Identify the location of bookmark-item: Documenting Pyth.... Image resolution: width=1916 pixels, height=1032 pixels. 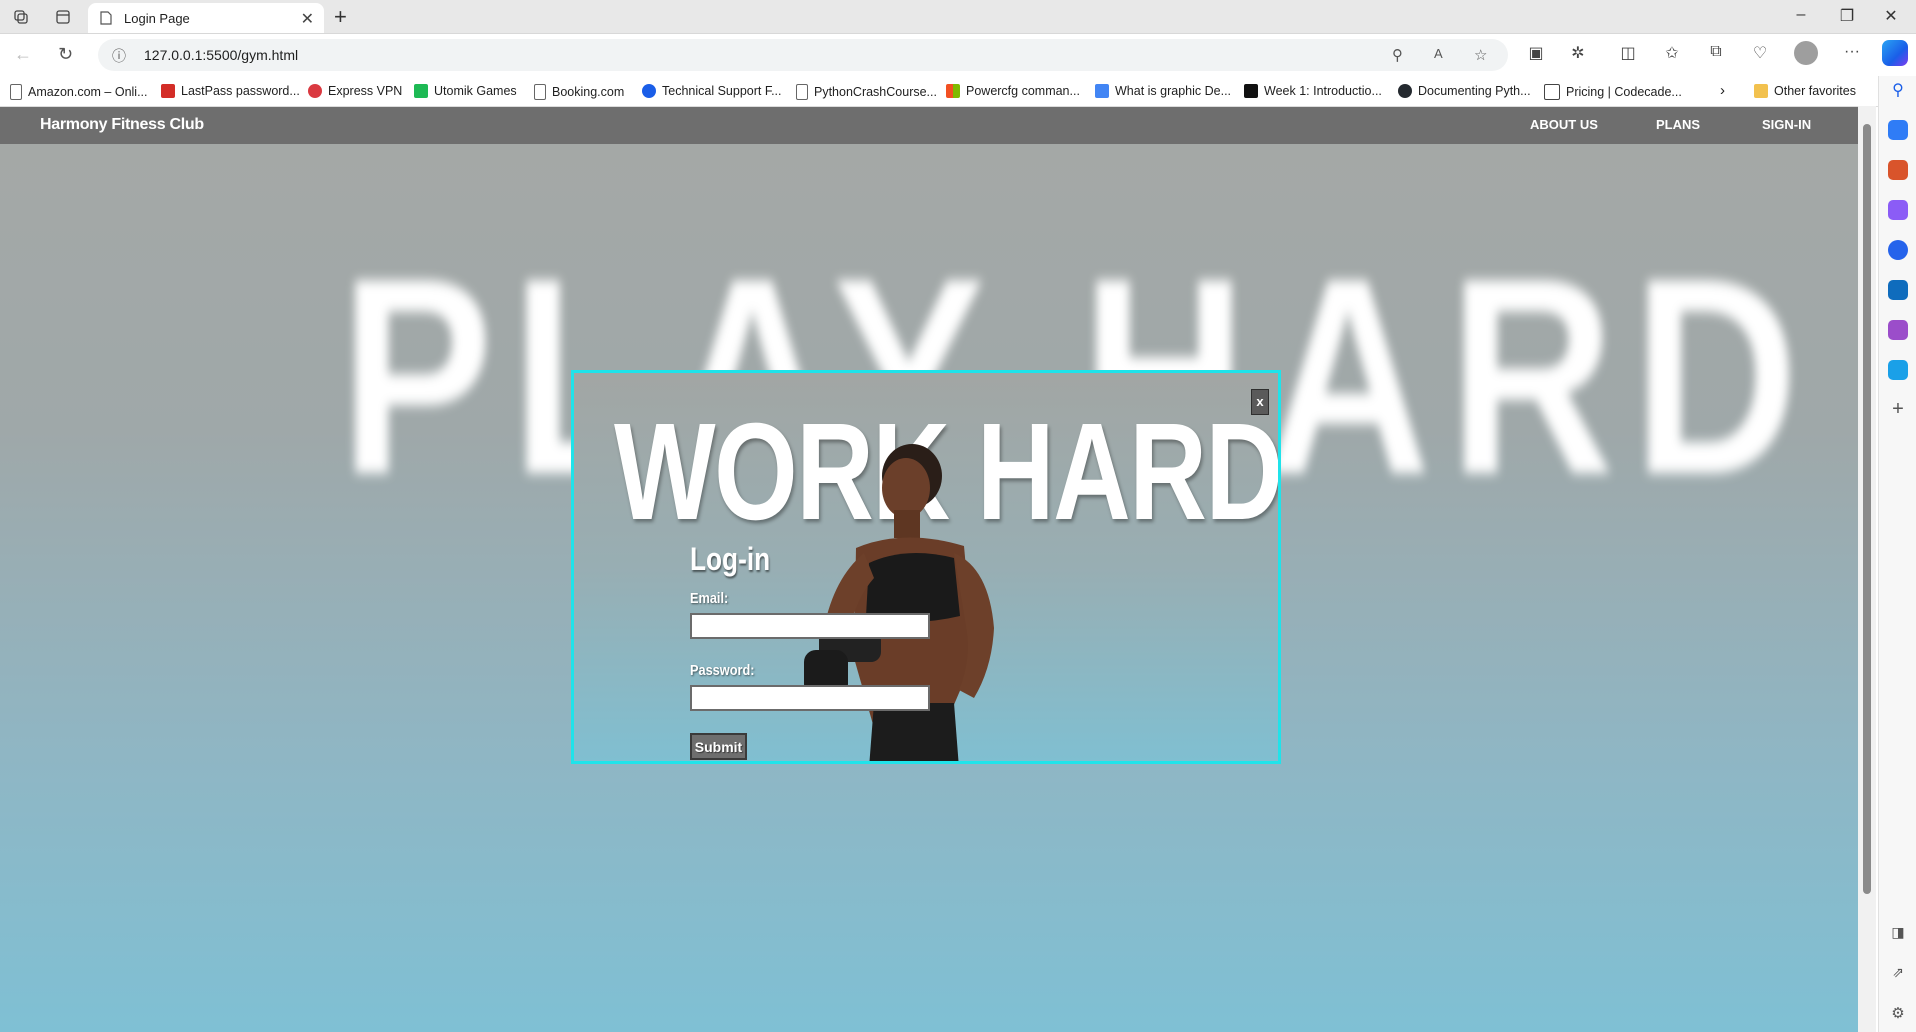
(1464, 91).